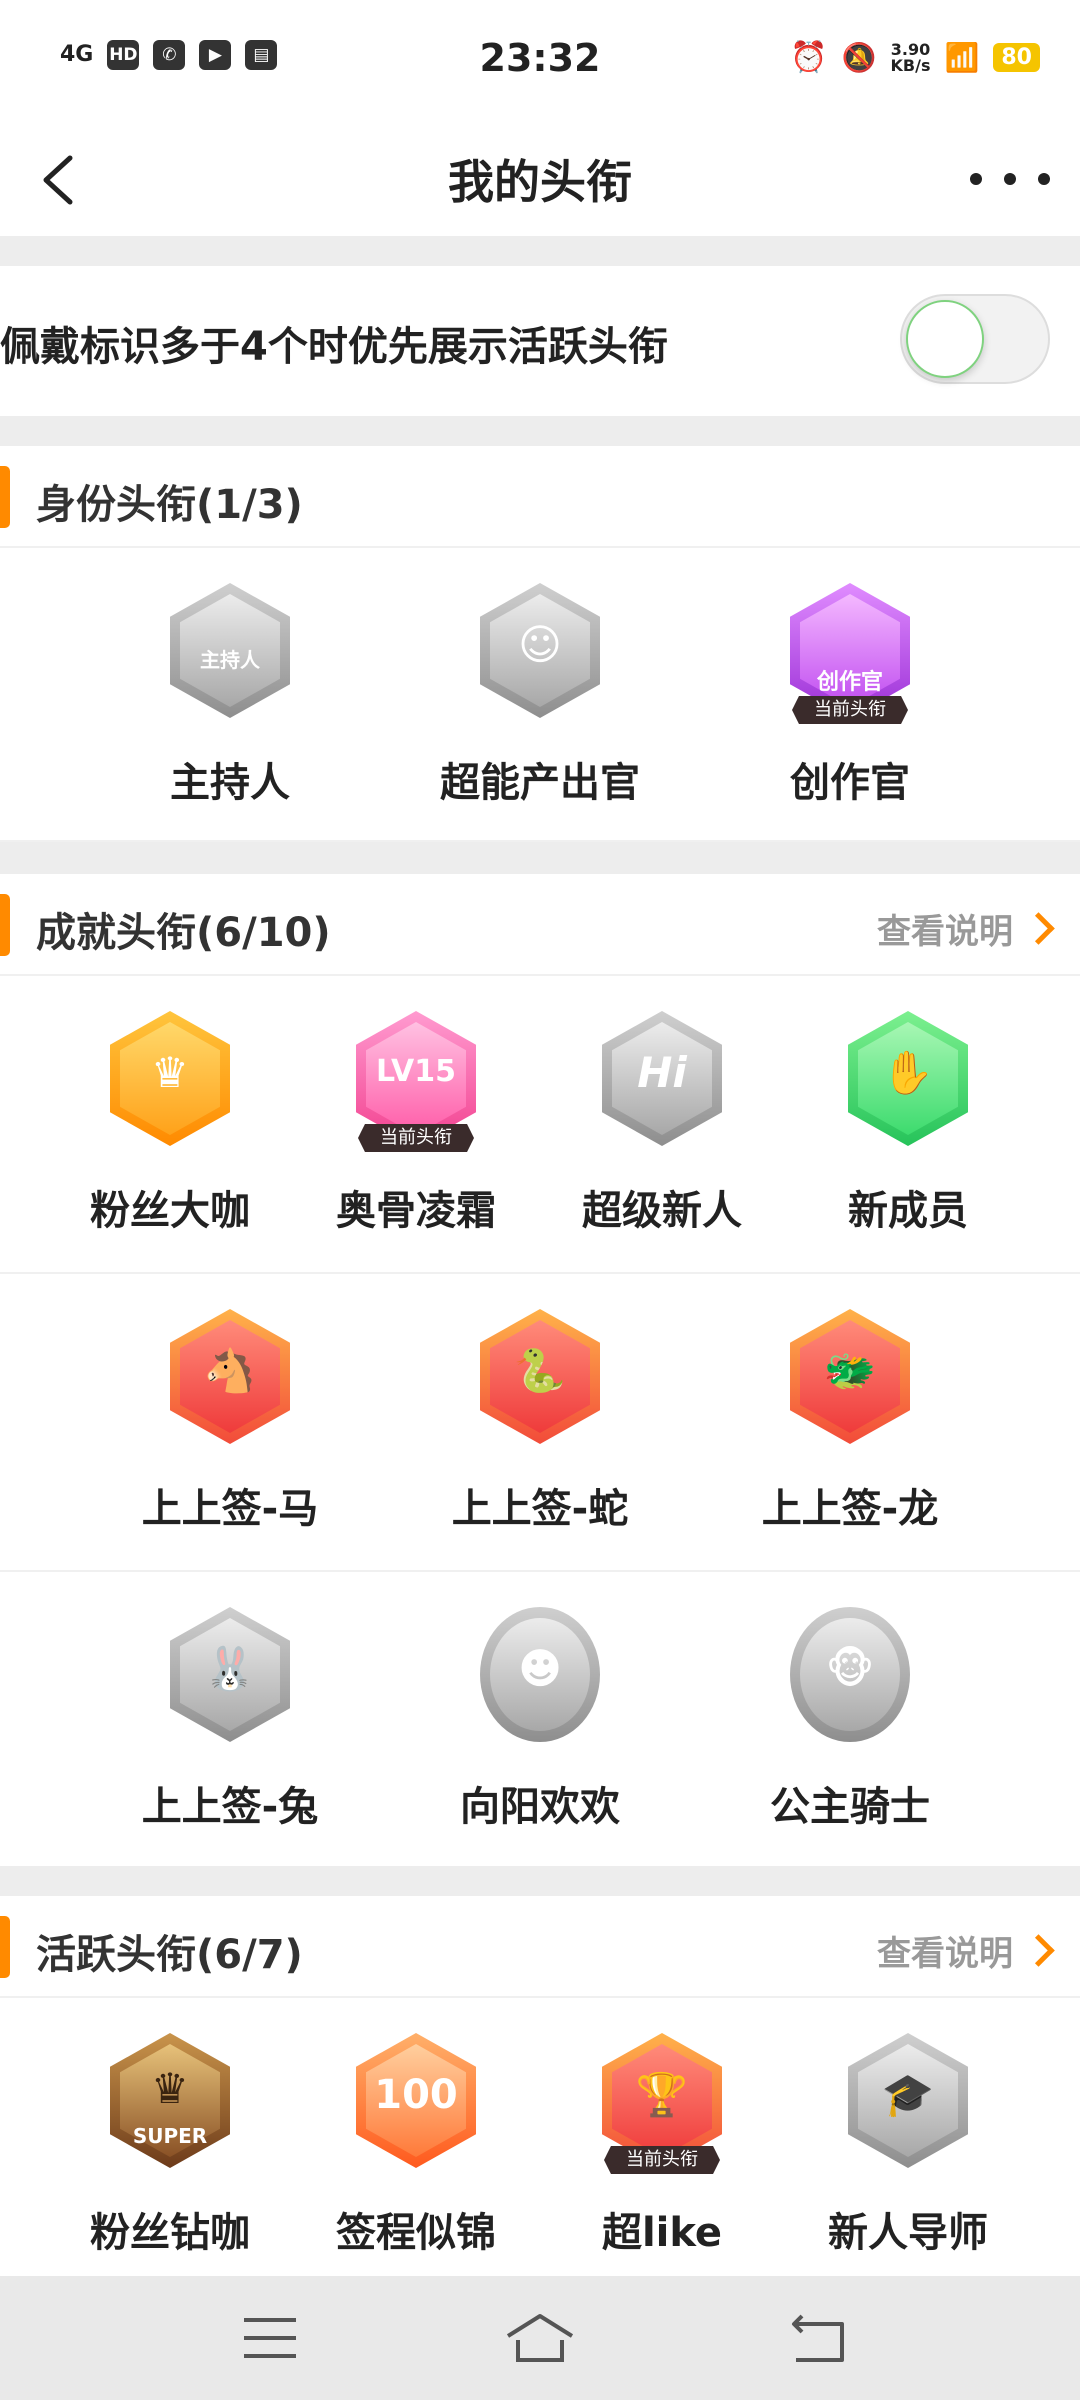 The image size is (1080, 2400). Describe the element at coordinates (416, 1071) in the screenshot. I see `badge-art-text: LV15` at that location.